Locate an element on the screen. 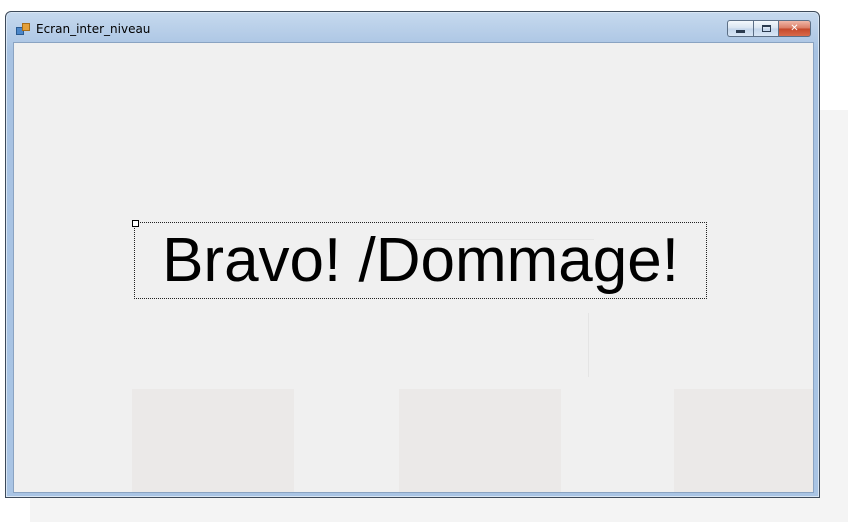 Image resolution: width=848 pixels, height=522 pixels. result-label: Bravo! /Dommage! is located at coordinates (420, 260).